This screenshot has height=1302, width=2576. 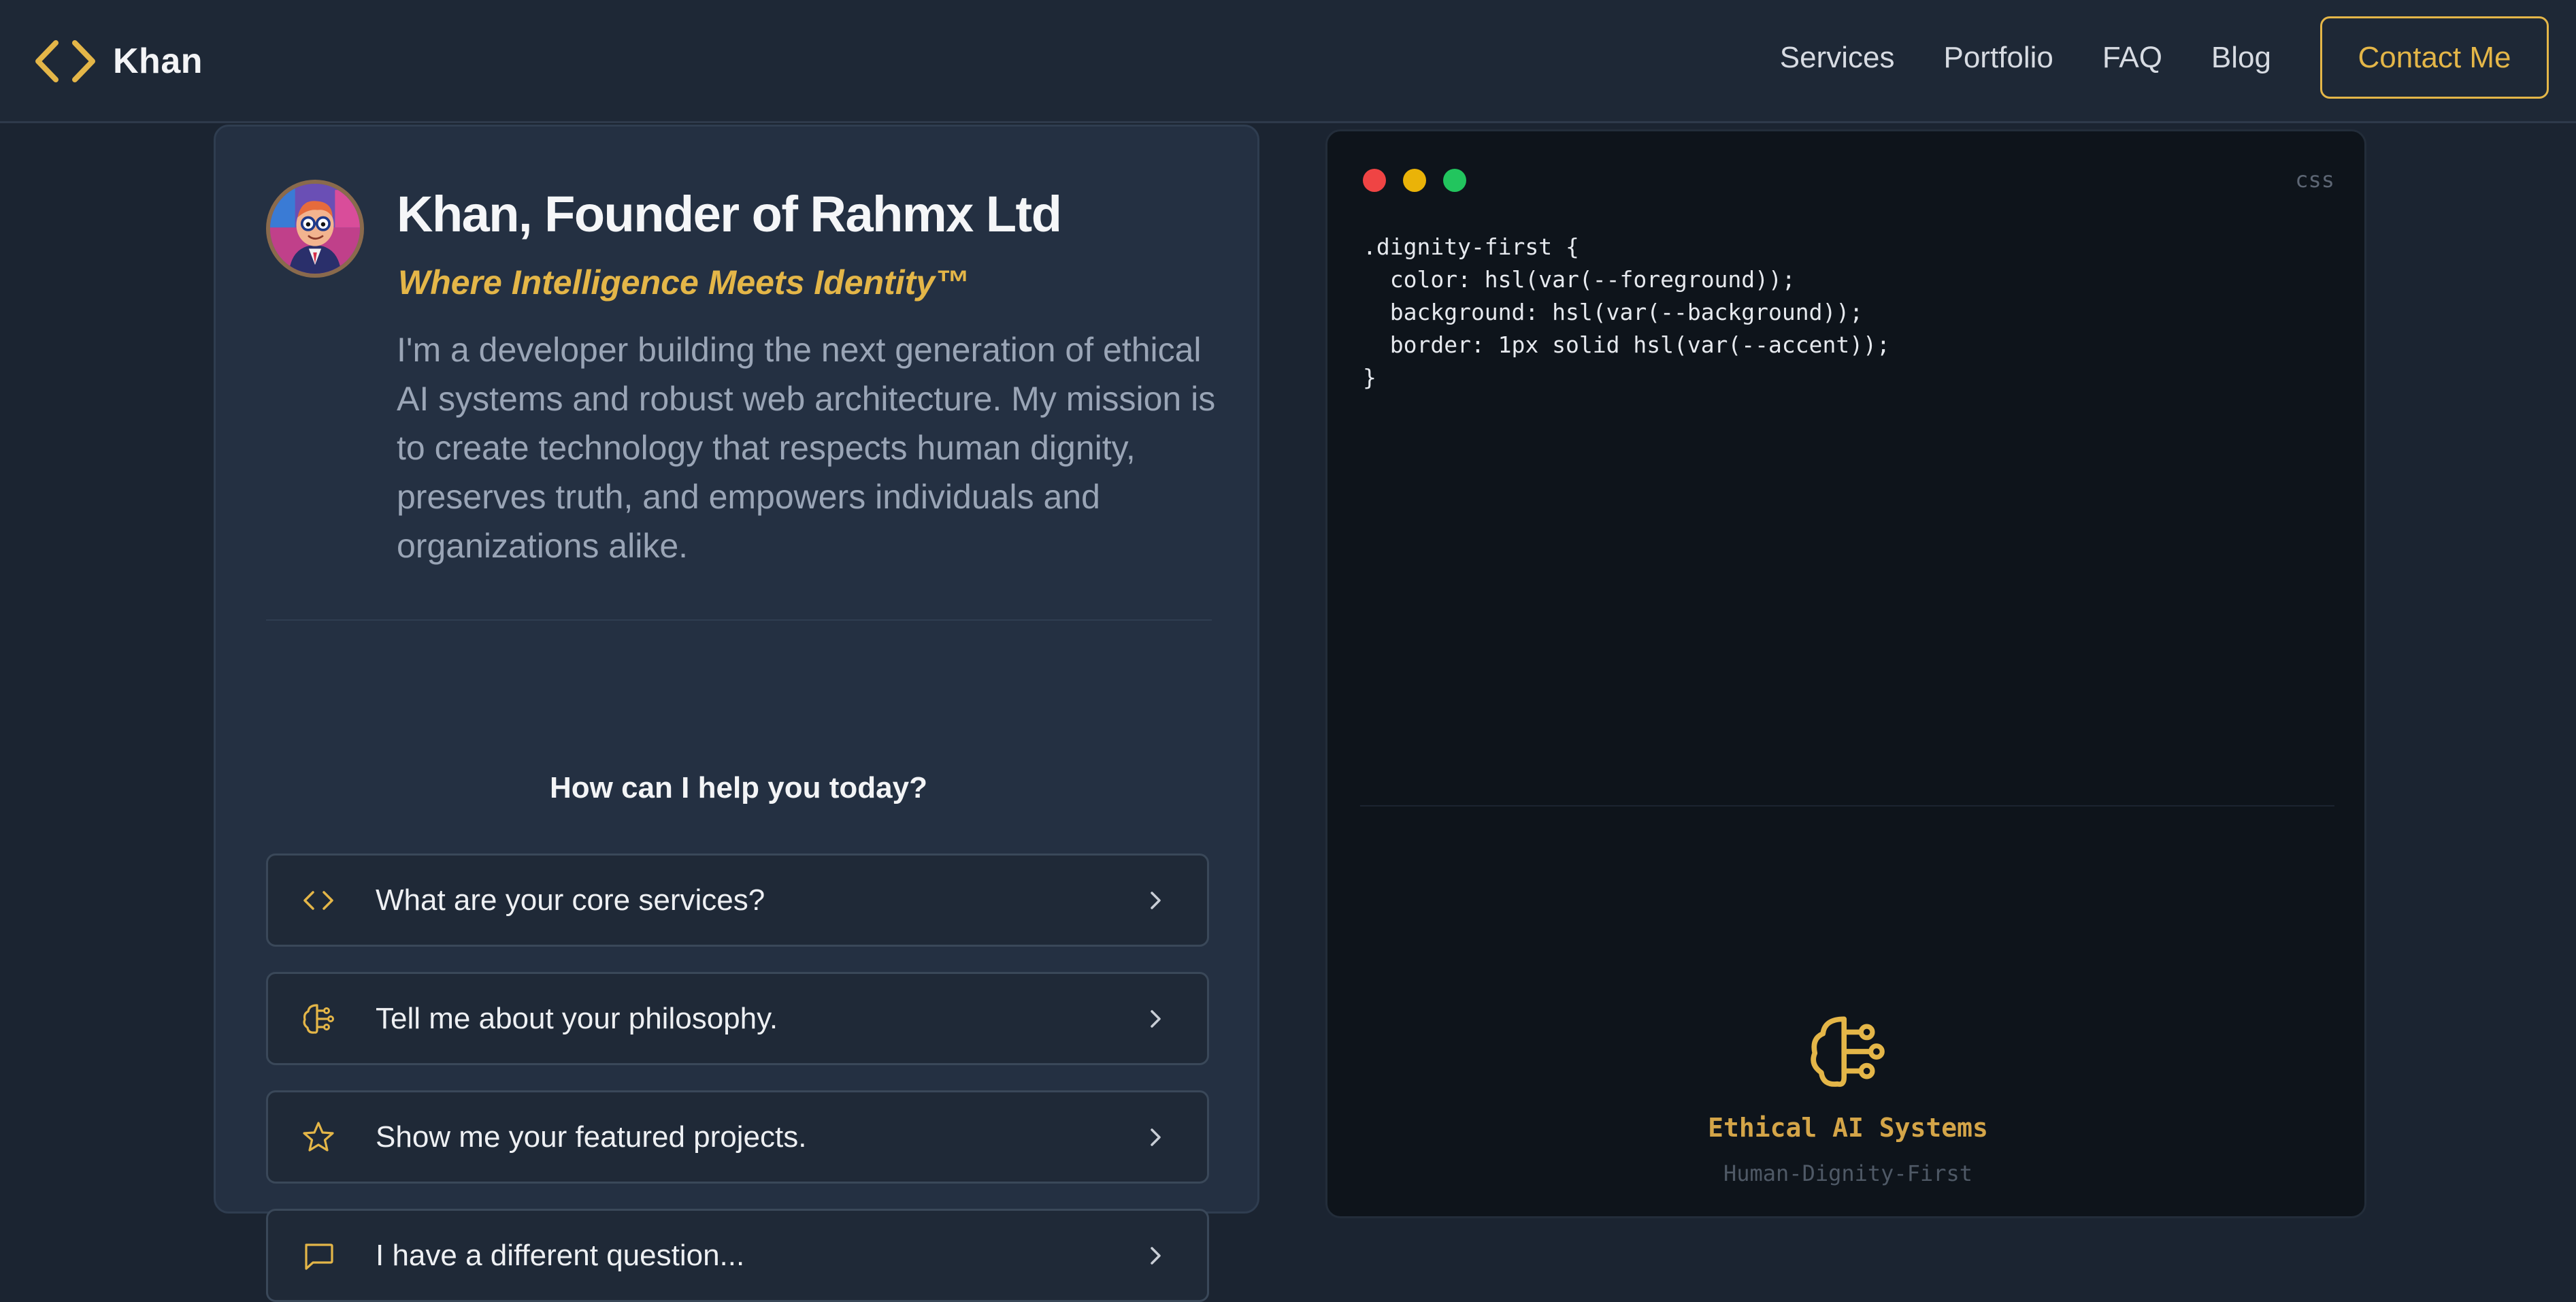 What do you see at coordinates (2132, 58) in the screenshot?
I see `nav-link-faq: FAQ` at bounding box center [2132, 58].